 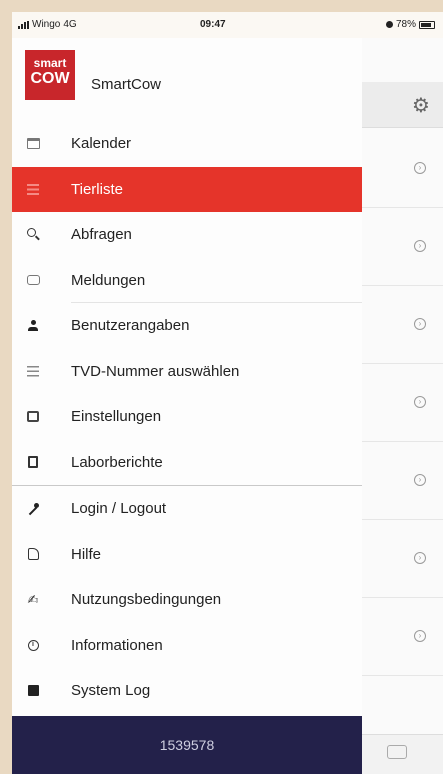 What do you see at coordinates (108, 280) in the screenshot?
I see `menu-item-label: Meldungen` at bounding box center [108, 280].